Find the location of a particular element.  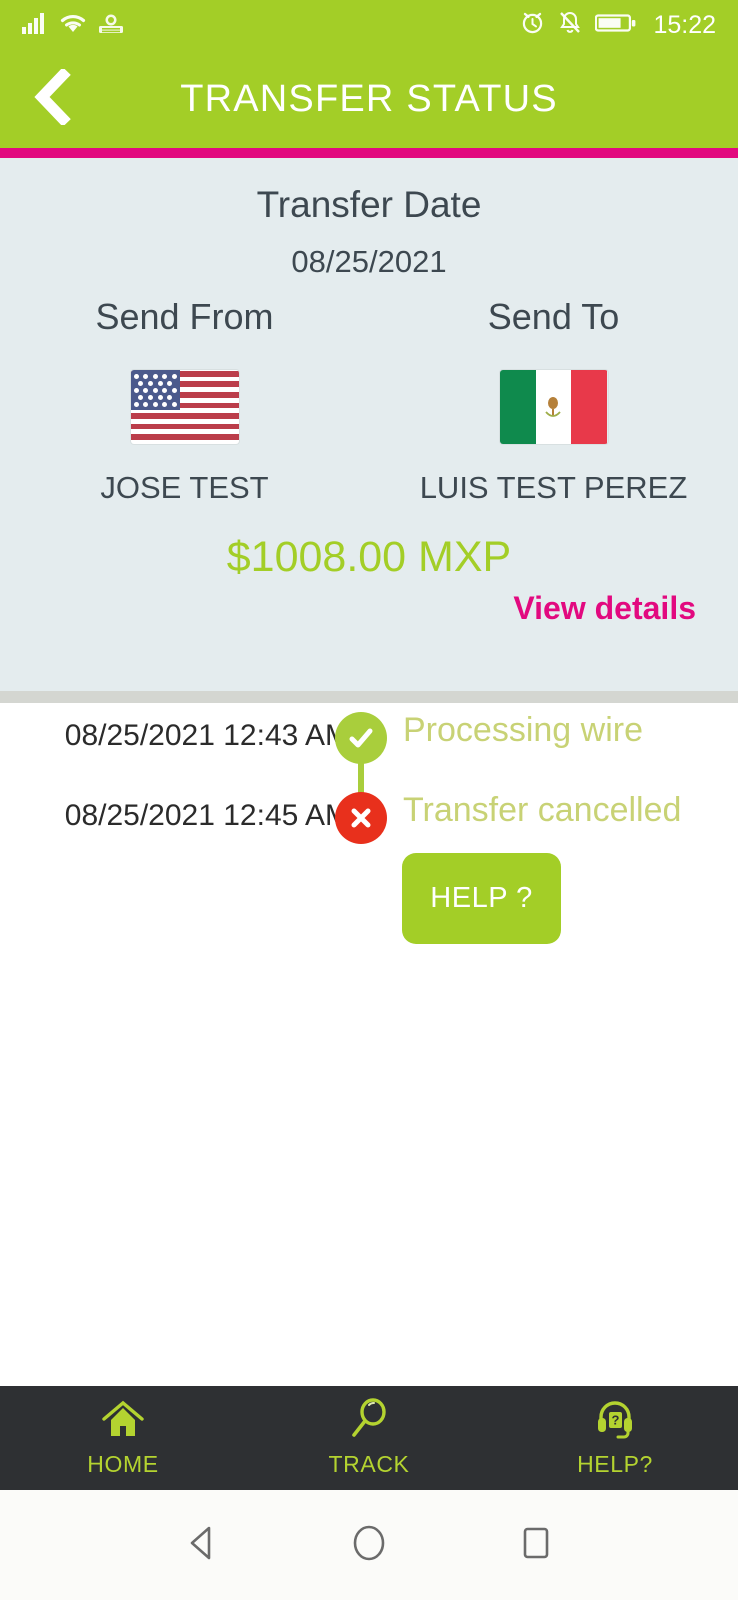

timeline-status-label: Processing wire is located at coordinates (523, 730).